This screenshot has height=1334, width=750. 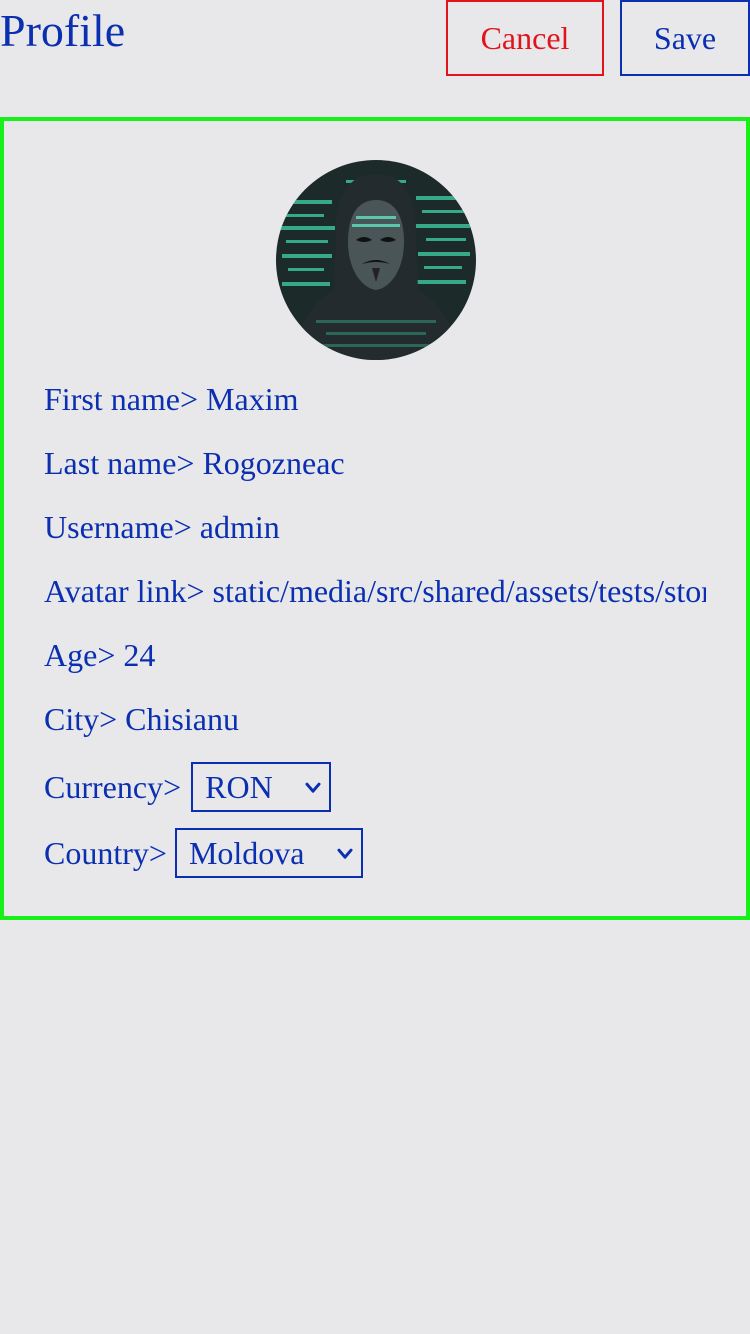 What do you see at coordinates (80, 655) in the screenshot?
I see `age-label: Age>` at bounding box center [80, 655].